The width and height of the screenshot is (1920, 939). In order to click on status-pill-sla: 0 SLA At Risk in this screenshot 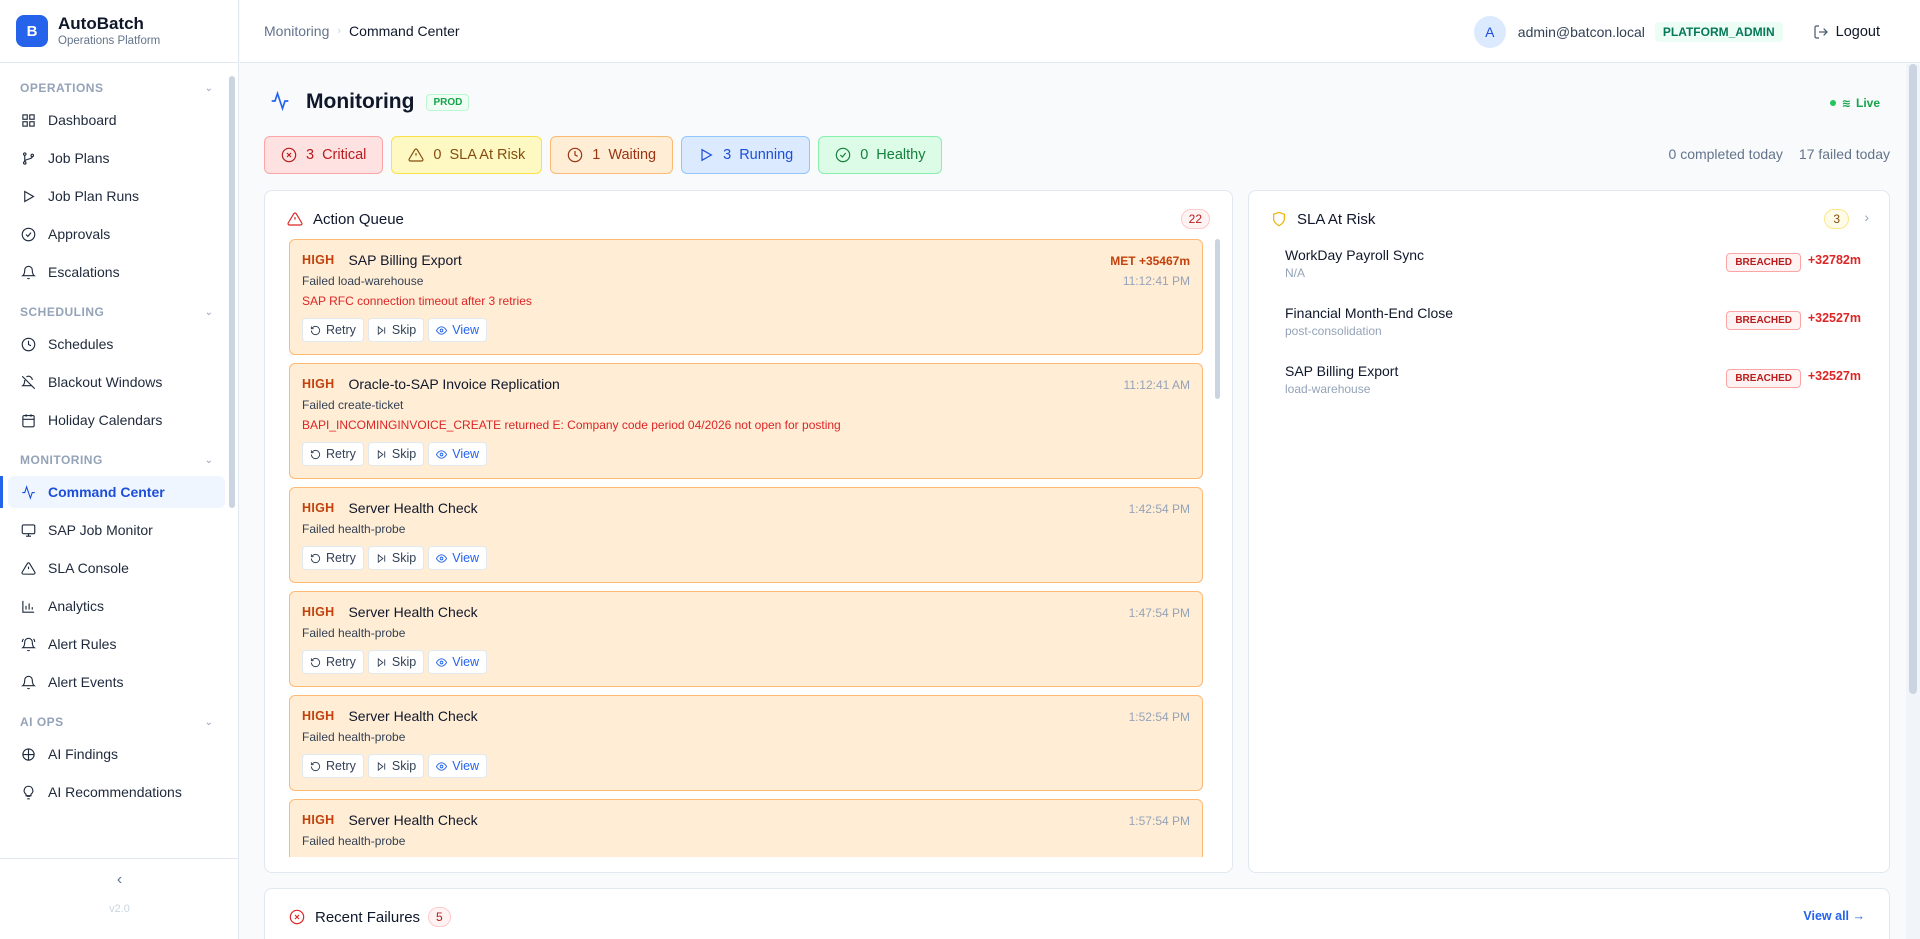, I will do `click(467, 155)`.